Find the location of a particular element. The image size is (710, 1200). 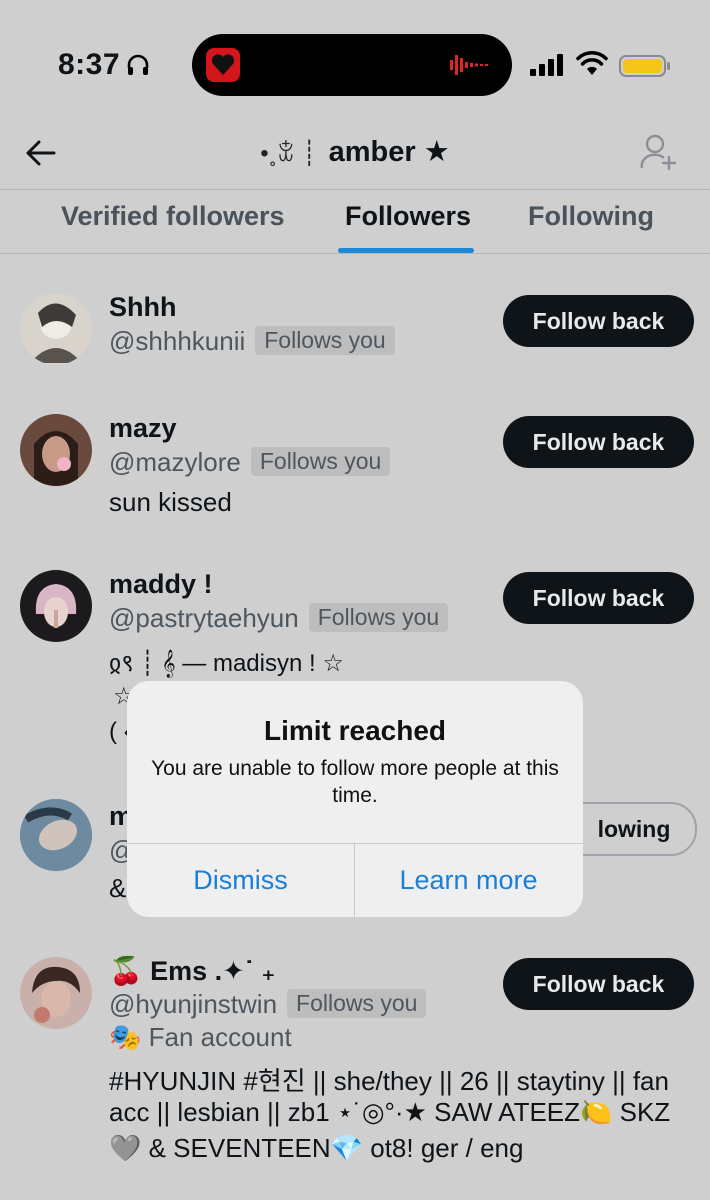

battery-icon is located at coordinates (644, 66).